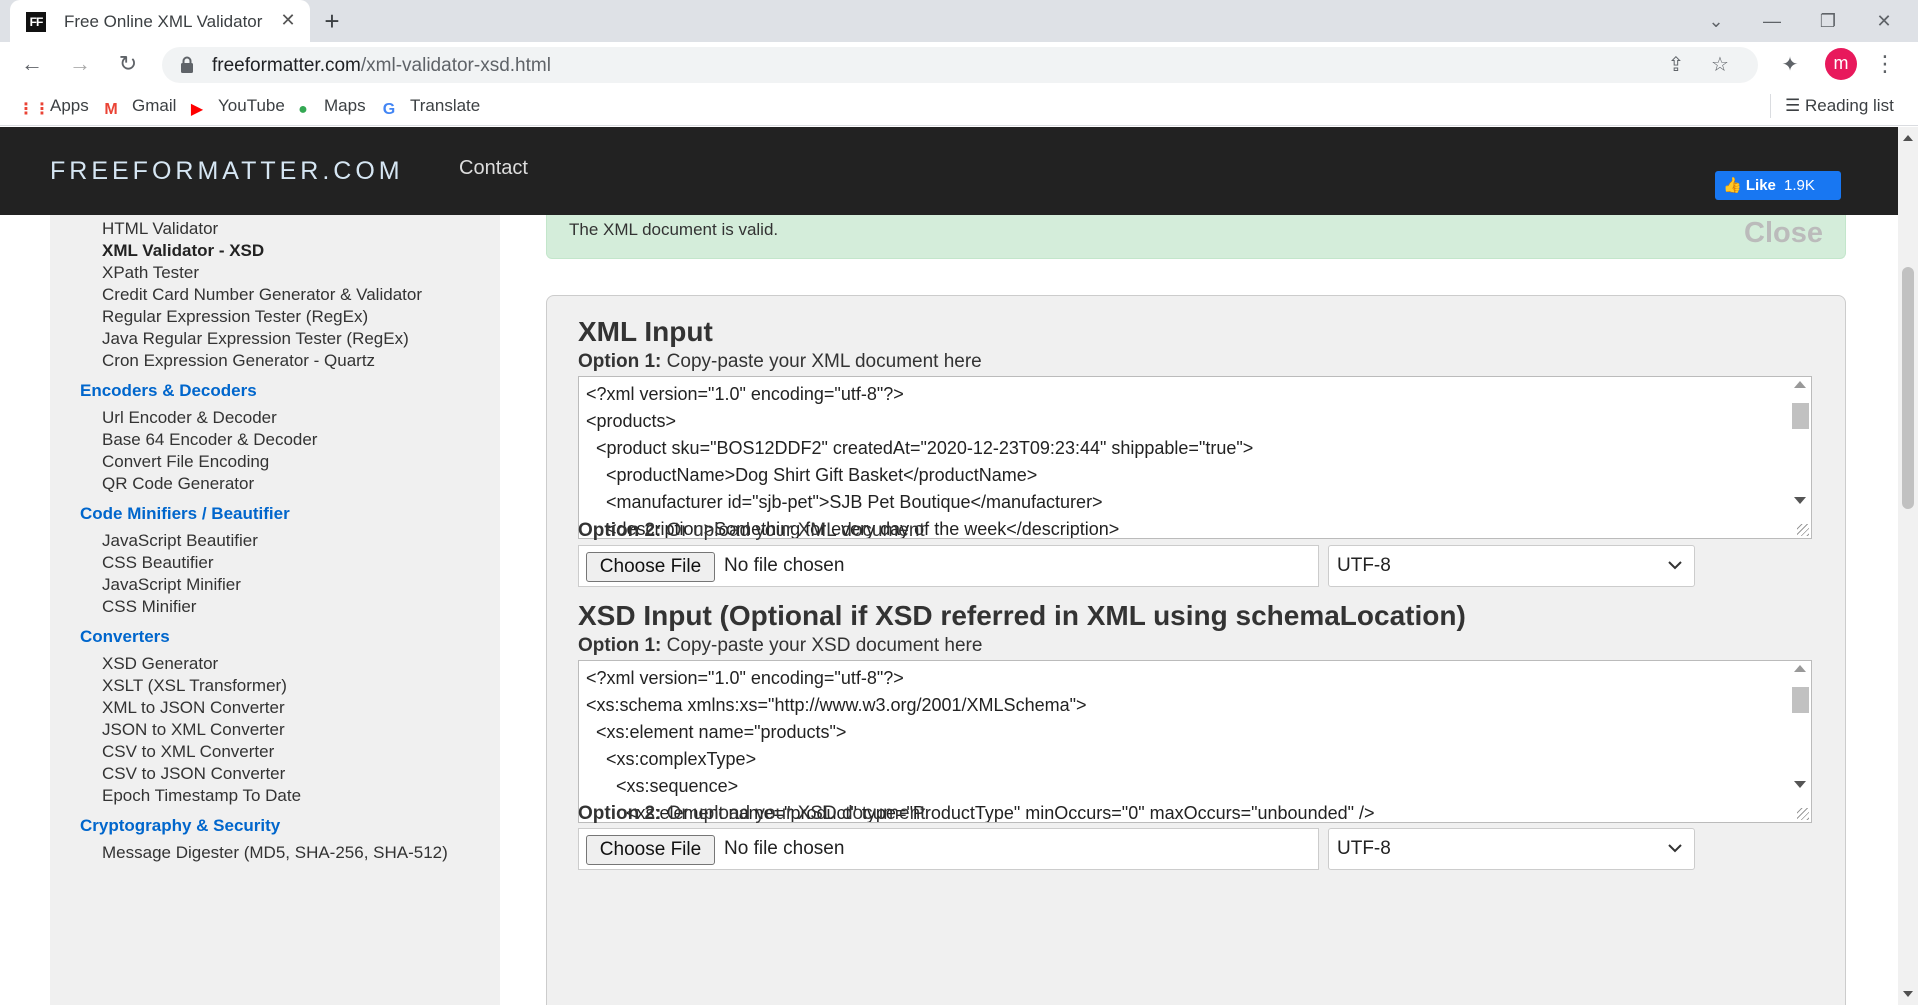 The height and width of the screenshot is (1005, 1918). What do you see at coordinates (235, 317) in the screenshot?
I see `sidebar-item: Regular Expression Tester (RegEx)` at bounding box center [235, 317].